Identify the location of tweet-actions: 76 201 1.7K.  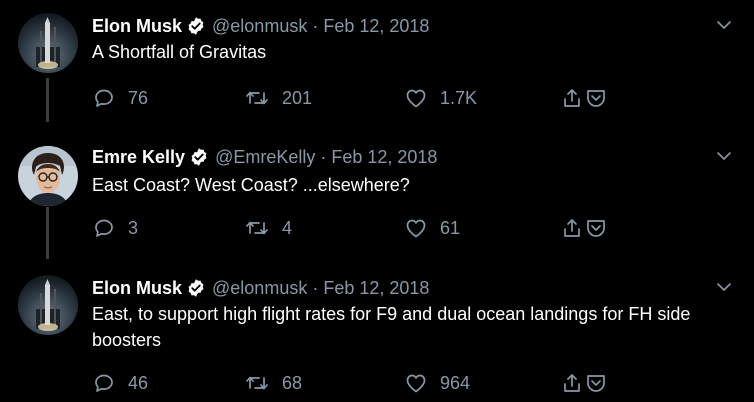
(372, 98).